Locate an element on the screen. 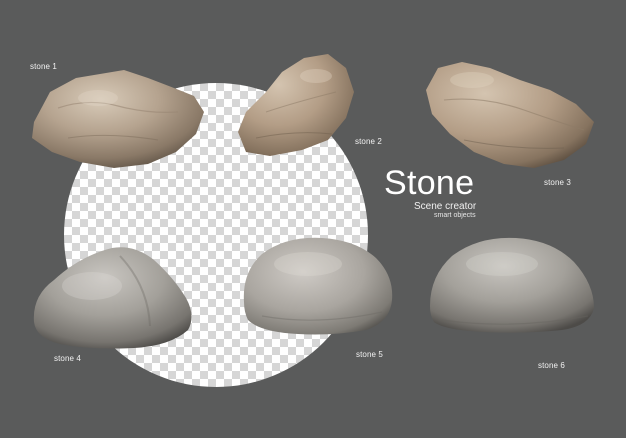  stone-2-label: stone 2 is located at coordinates (368, 141).